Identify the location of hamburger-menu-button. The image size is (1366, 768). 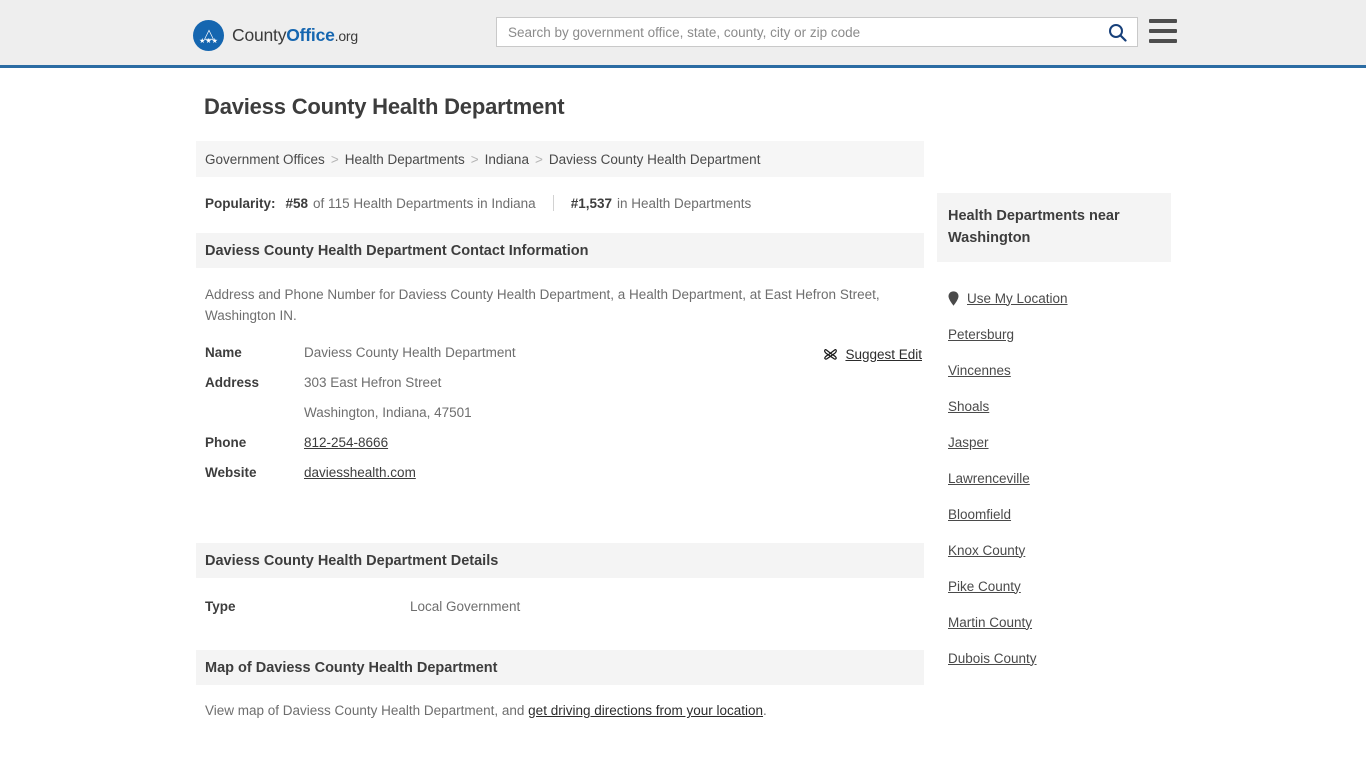
(1163, 31).